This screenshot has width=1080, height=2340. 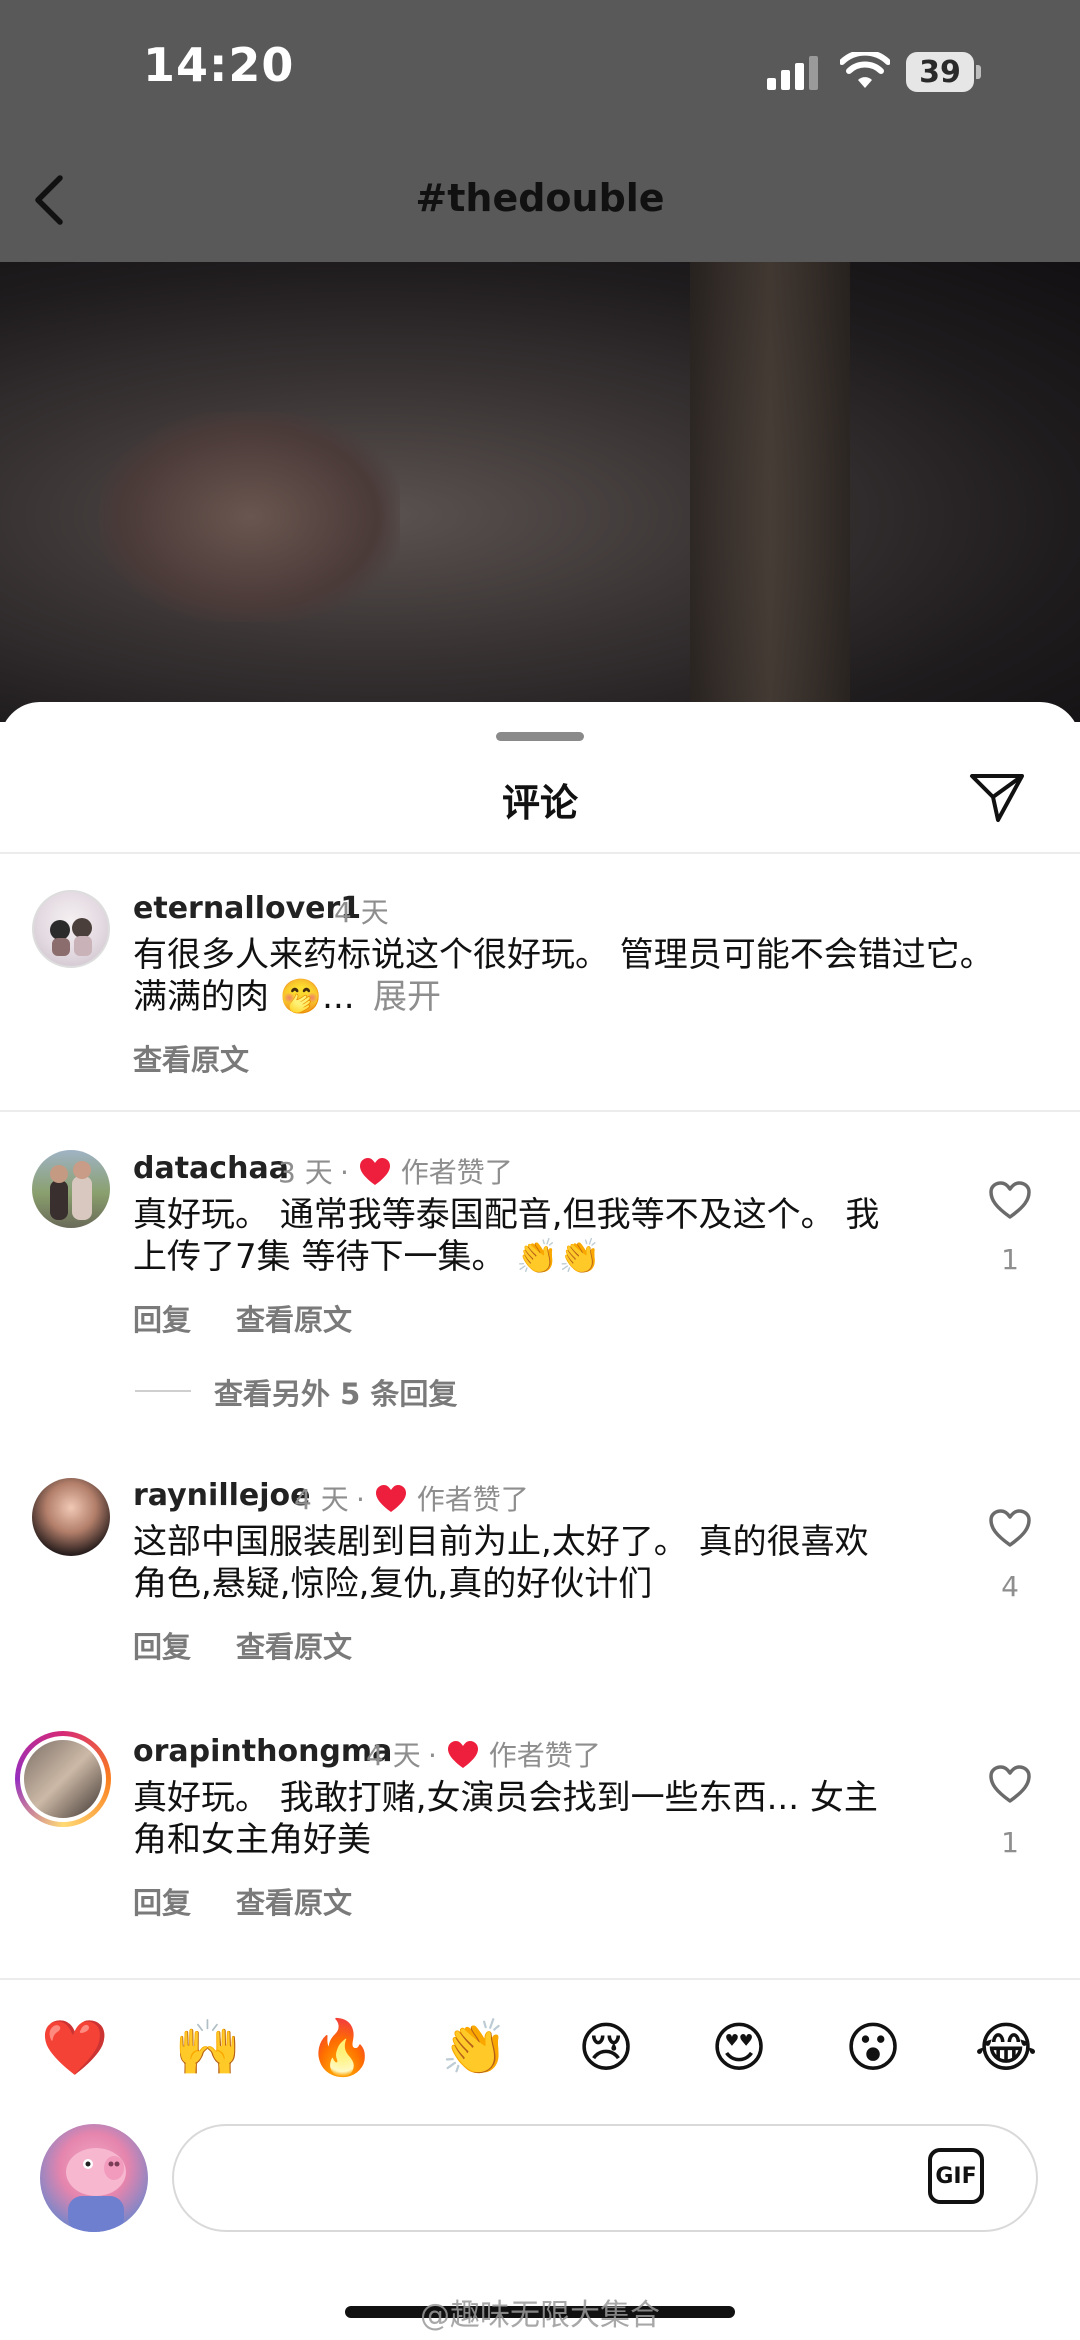 What do you see at coordinates (873, 2048) in the screenshot?
I see `emoji-surprised-button: 😮` at bounding box center [873, 2048].